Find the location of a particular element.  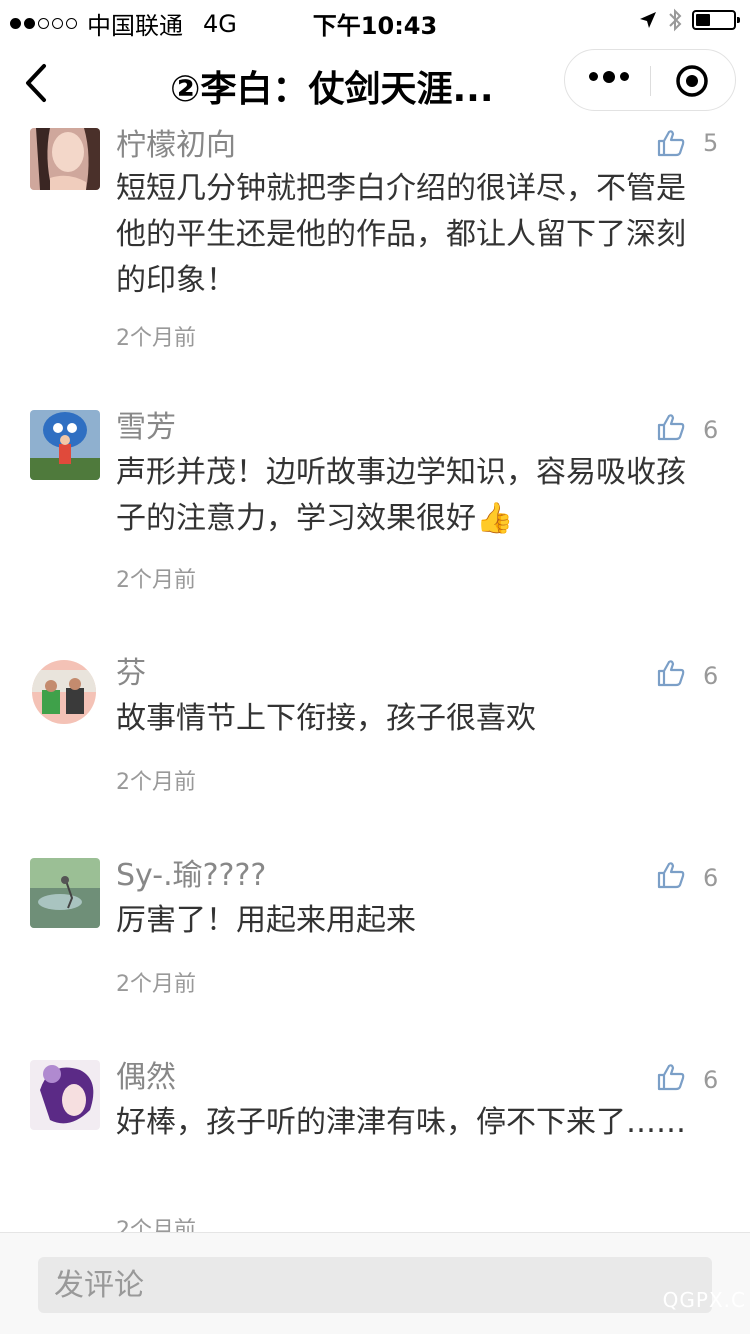

close-target-icon is located at coordinates (692, 81).